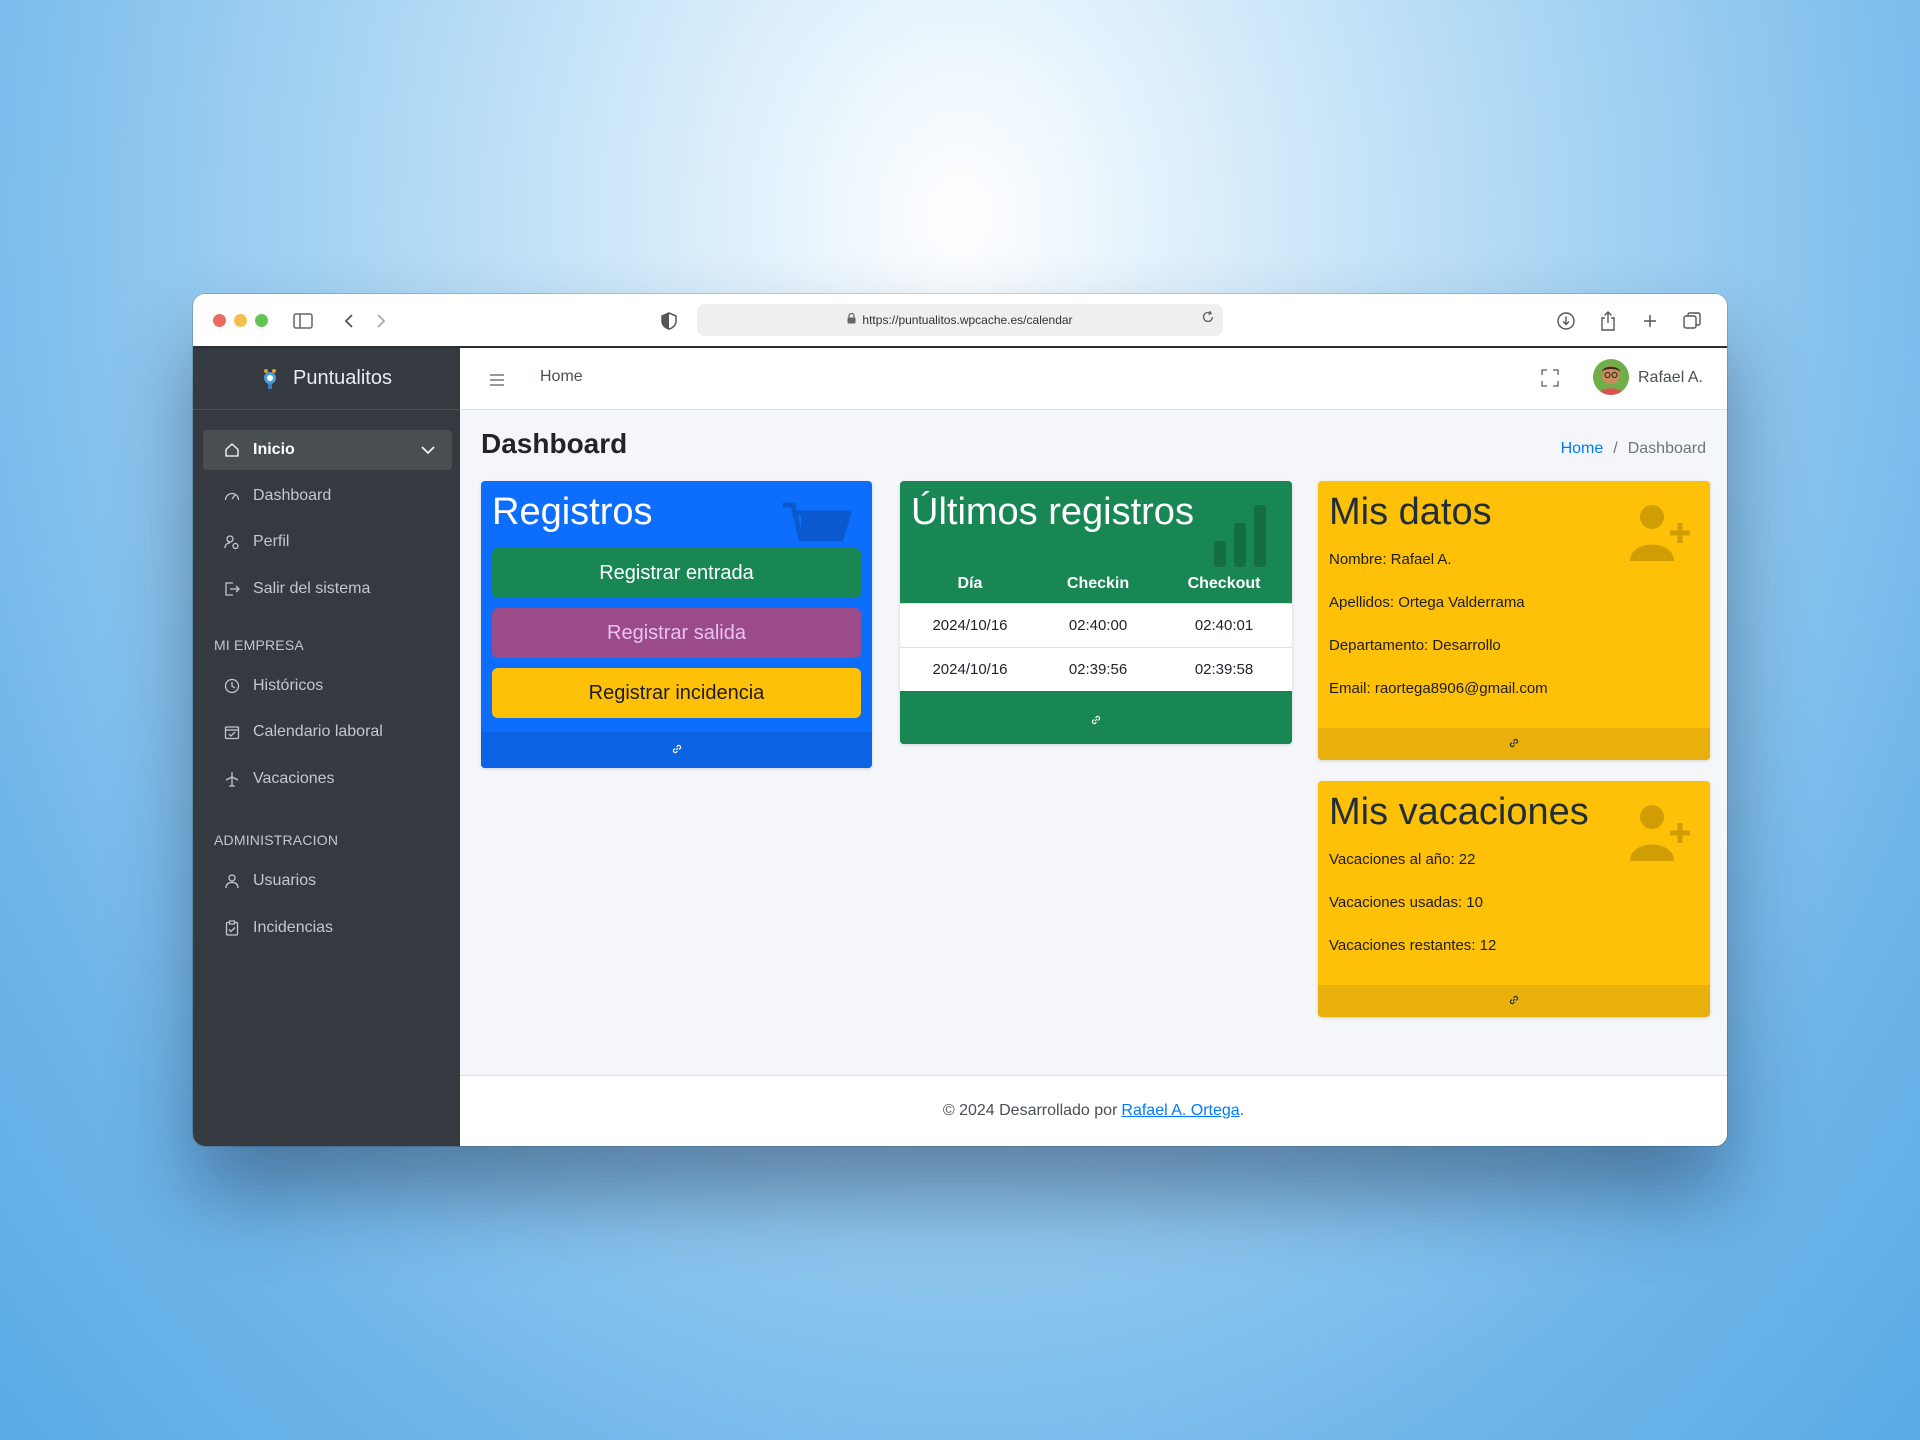 The height and width of the screenshot is (1440, 1920). I want to click on table-row: 2024/10/16 02:40:00 02:40:01, so click(1096, 624).